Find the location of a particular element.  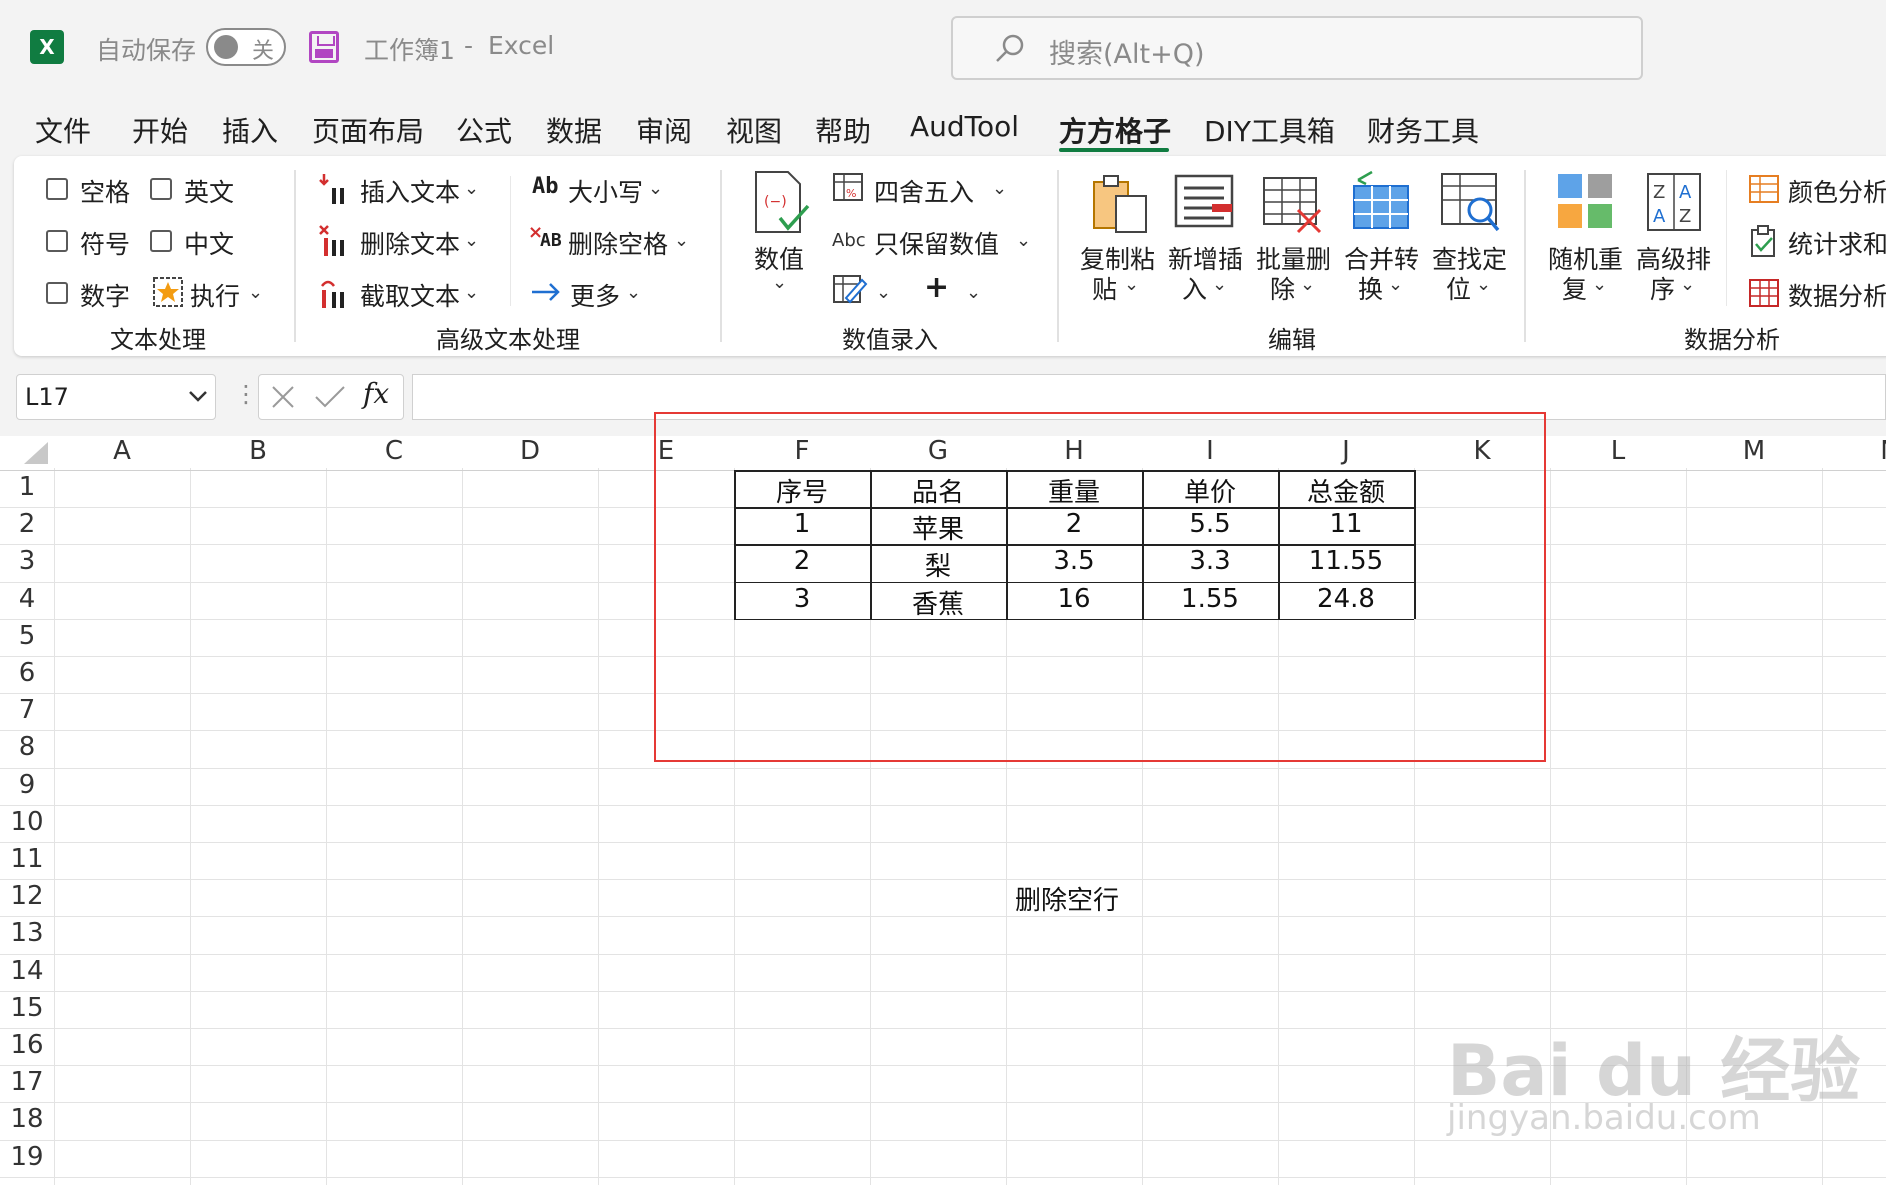

row-header-2: 2 is located at coordinates (27, 524).